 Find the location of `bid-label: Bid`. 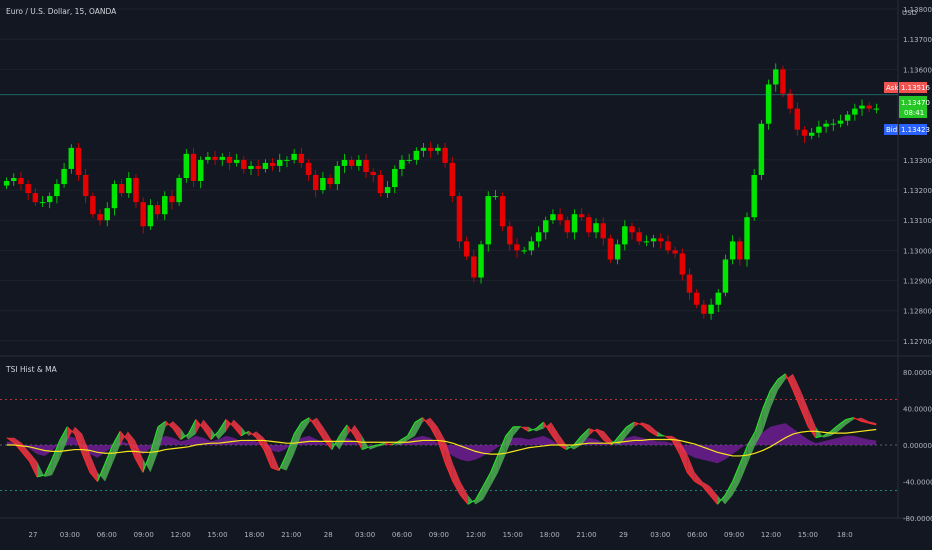

bid-label: Bid is located at coordinates (891, 130).